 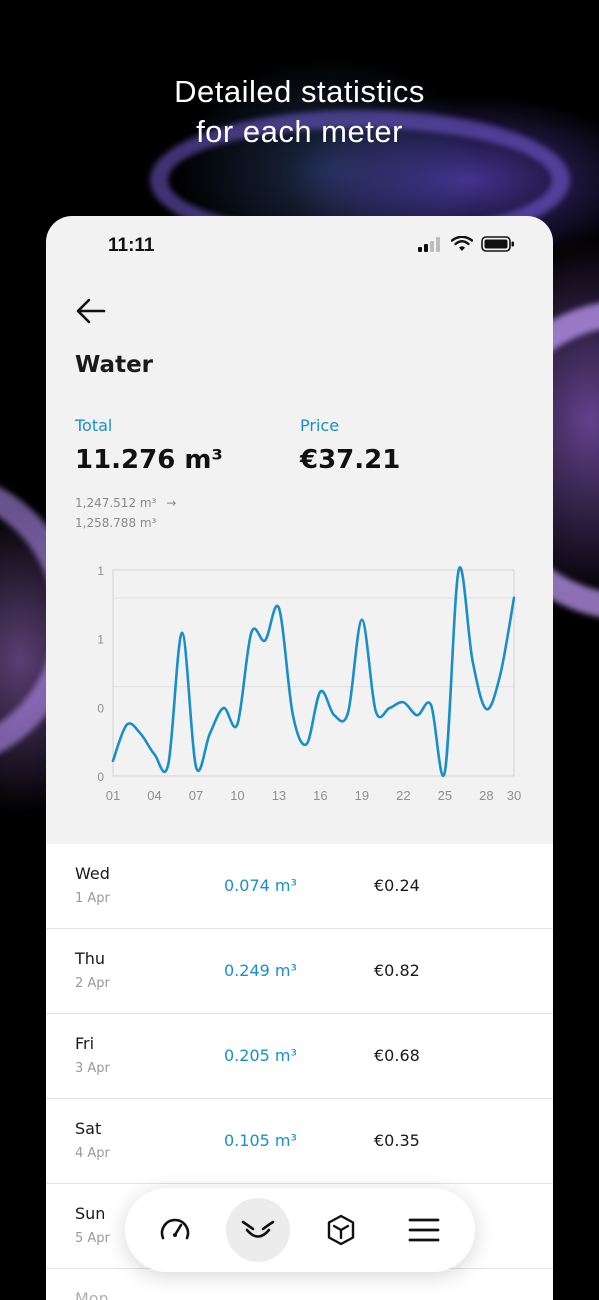 What do you see at coordinates (299, 246) in the screenshot?
I see `status-bar: 11:11` at bounding box center [299, 246].